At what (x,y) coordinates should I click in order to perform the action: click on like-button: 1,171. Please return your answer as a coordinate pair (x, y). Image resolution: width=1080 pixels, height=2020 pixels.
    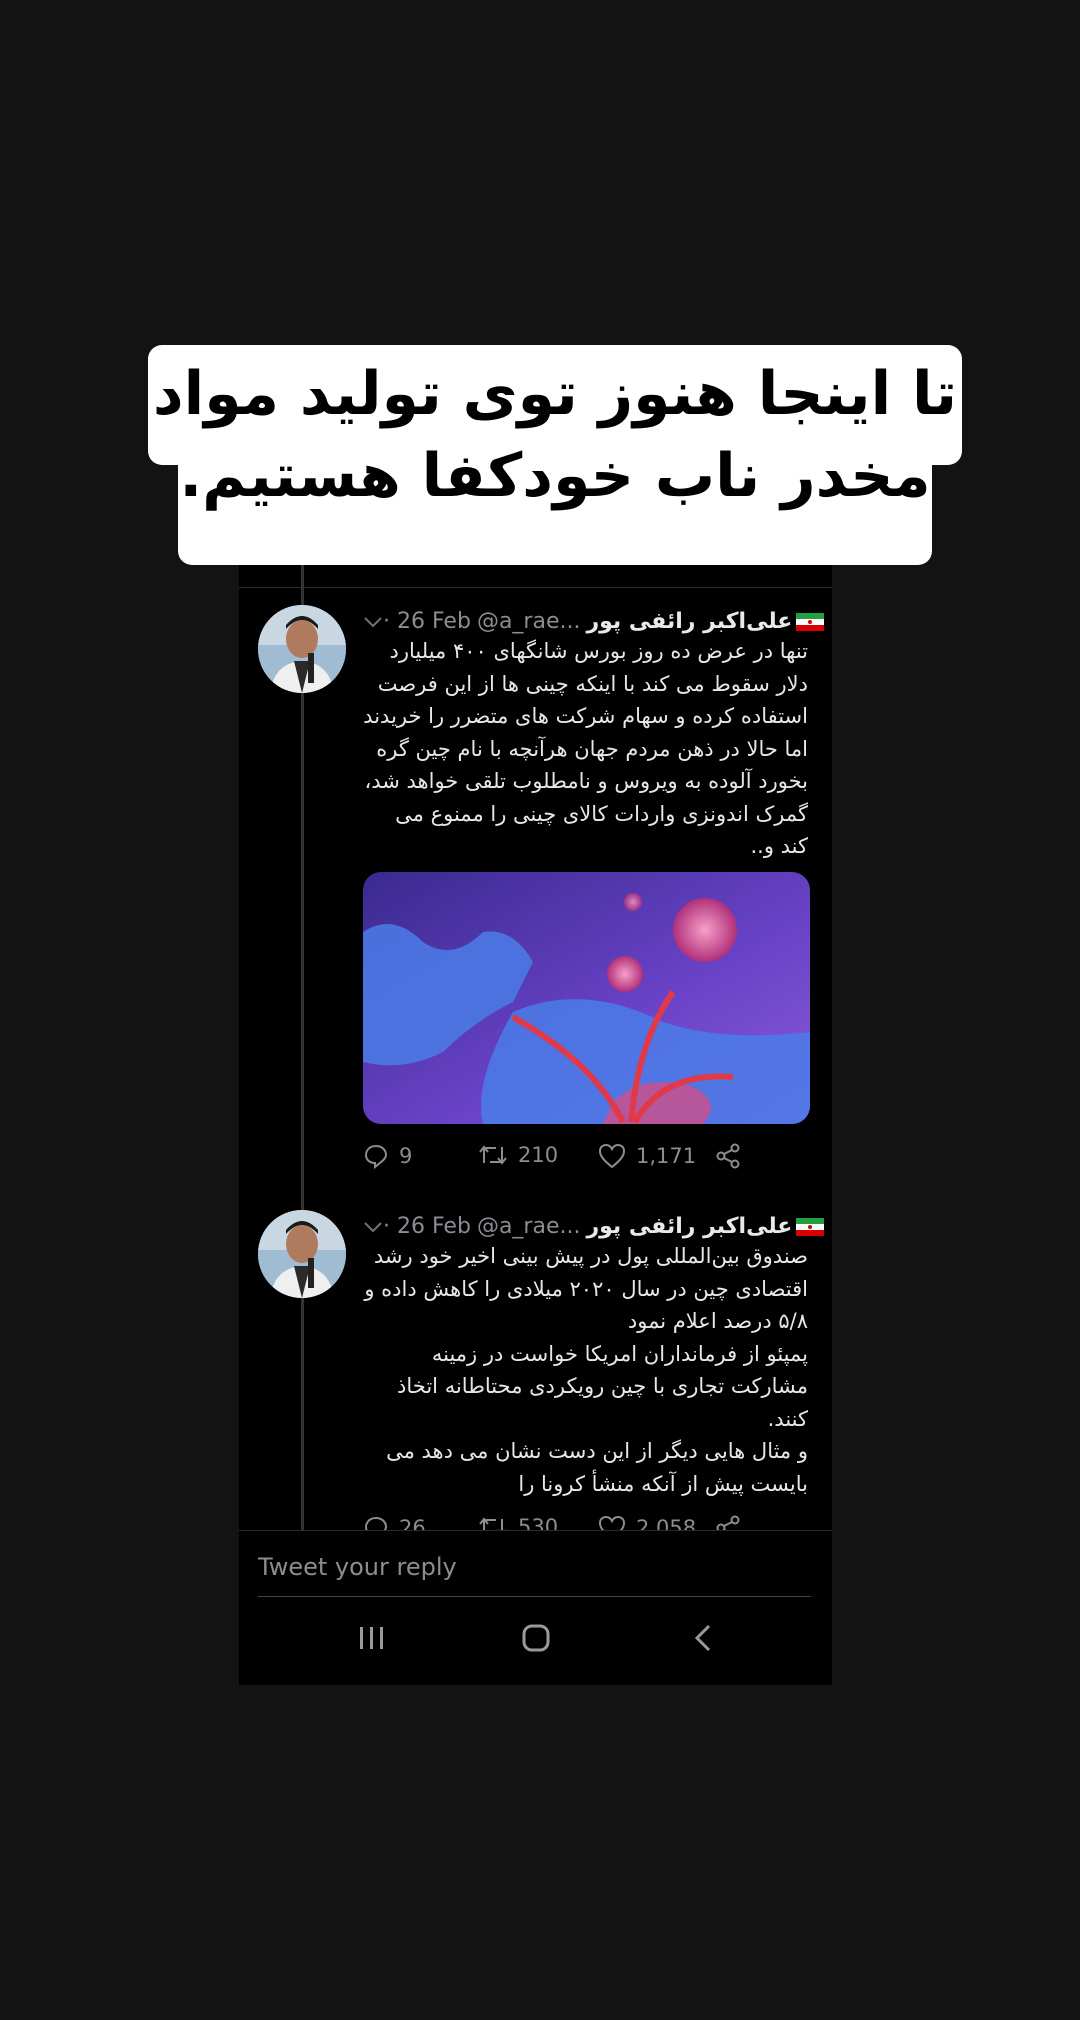
    Looking at the image, I should click on (647, 1156).